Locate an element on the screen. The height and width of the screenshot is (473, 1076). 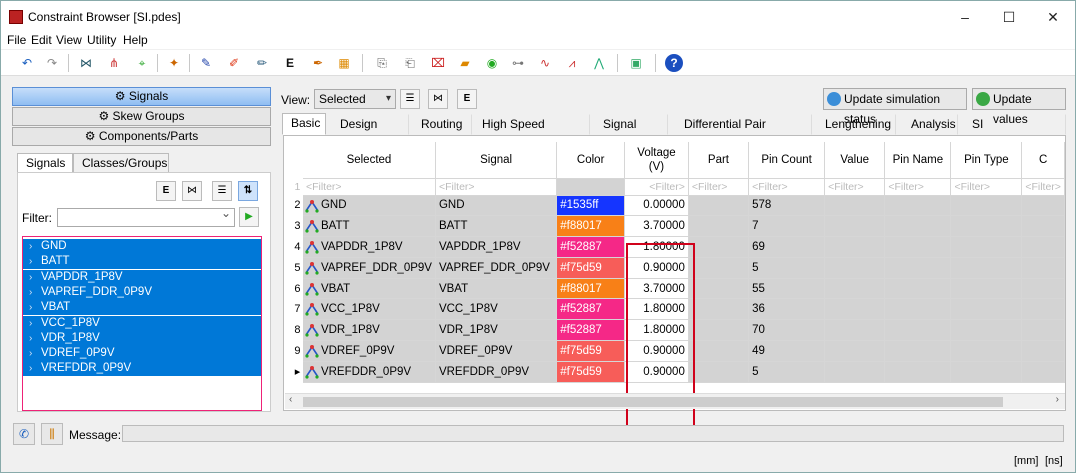
layout-icon: ▣ is located at coordinates (636, 63).